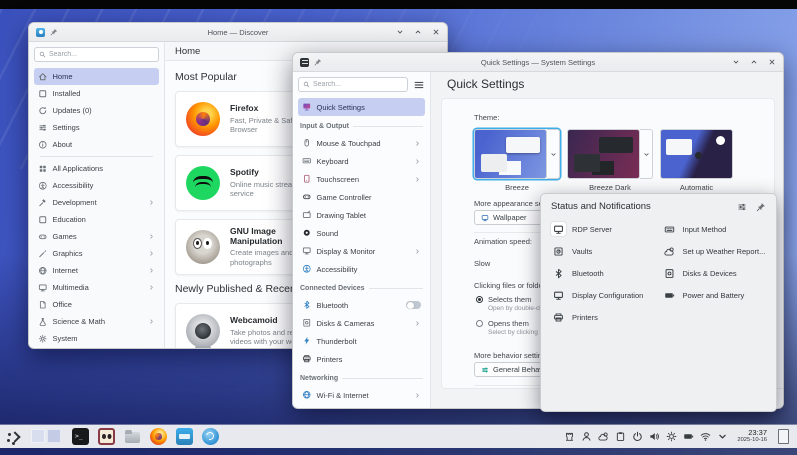 This screenshot has height=455, width=797. What do you see at coordinates (783, 436) in the screenshot?
I see `peek-at-desktop-button` at bounding box center [783, 436].